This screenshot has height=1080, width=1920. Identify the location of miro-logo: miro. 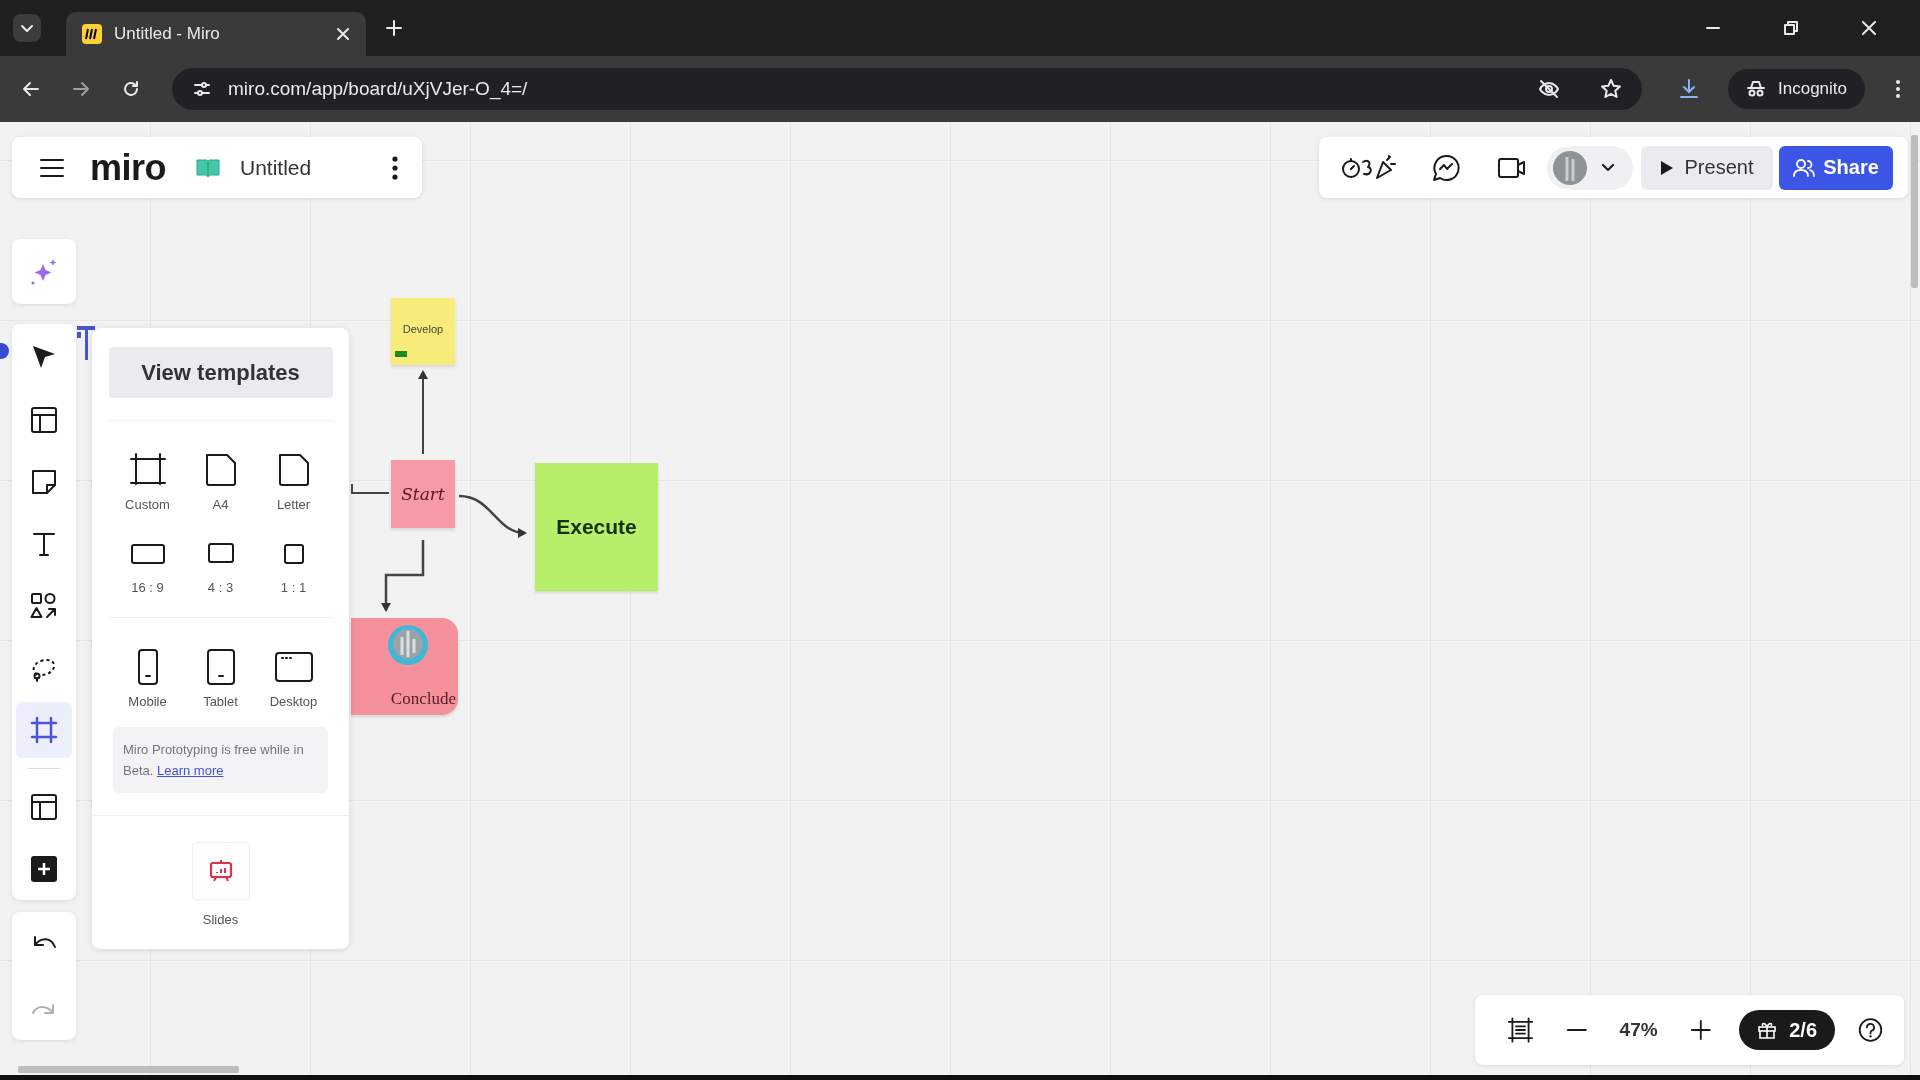
(128, 167).